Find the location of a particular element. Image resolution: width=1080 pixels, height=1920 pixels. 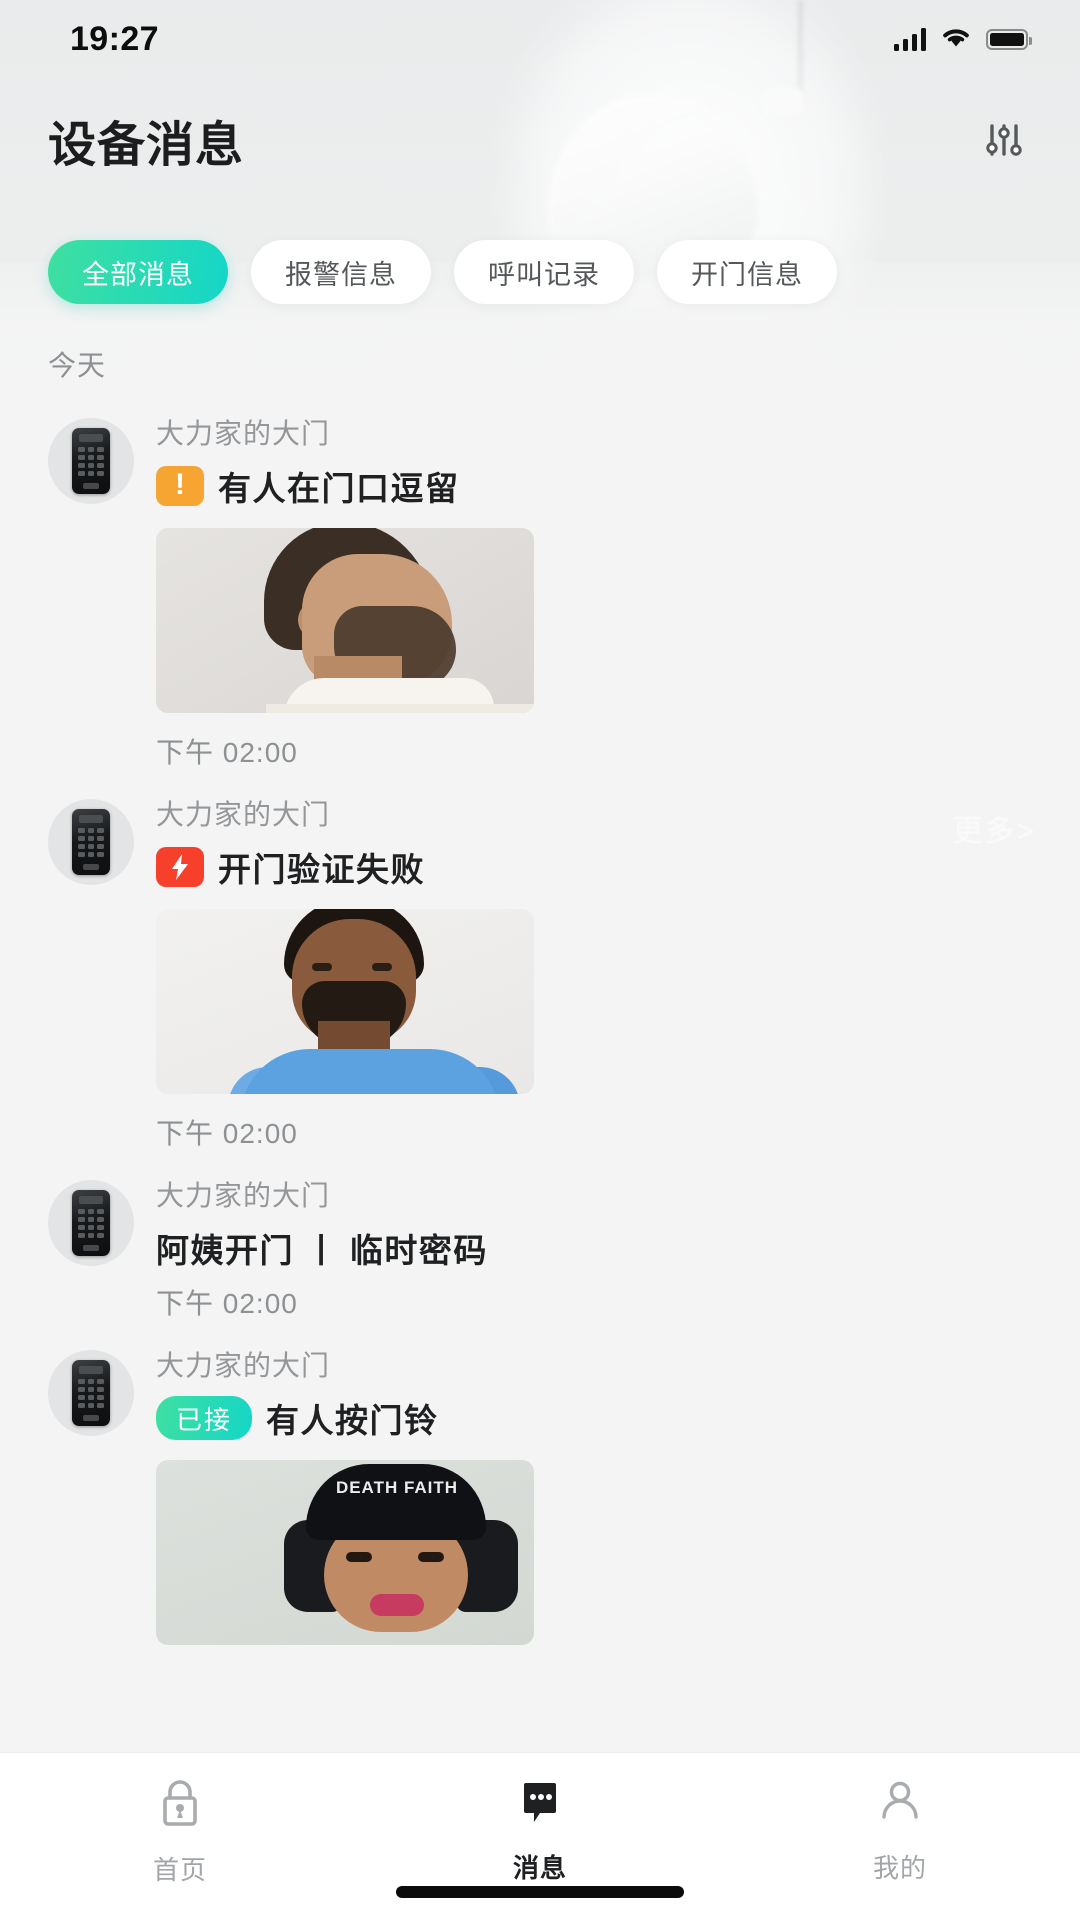

chat-bubble-icon is located at coordinates (540, 1804).